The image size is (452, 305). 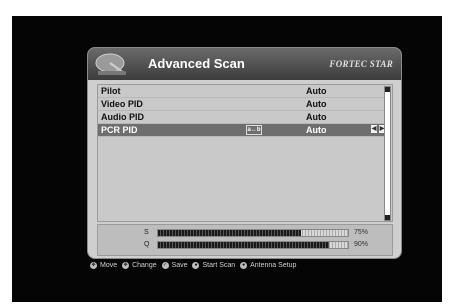 I want to click on help-change: Change, so click(x=144, y=265).